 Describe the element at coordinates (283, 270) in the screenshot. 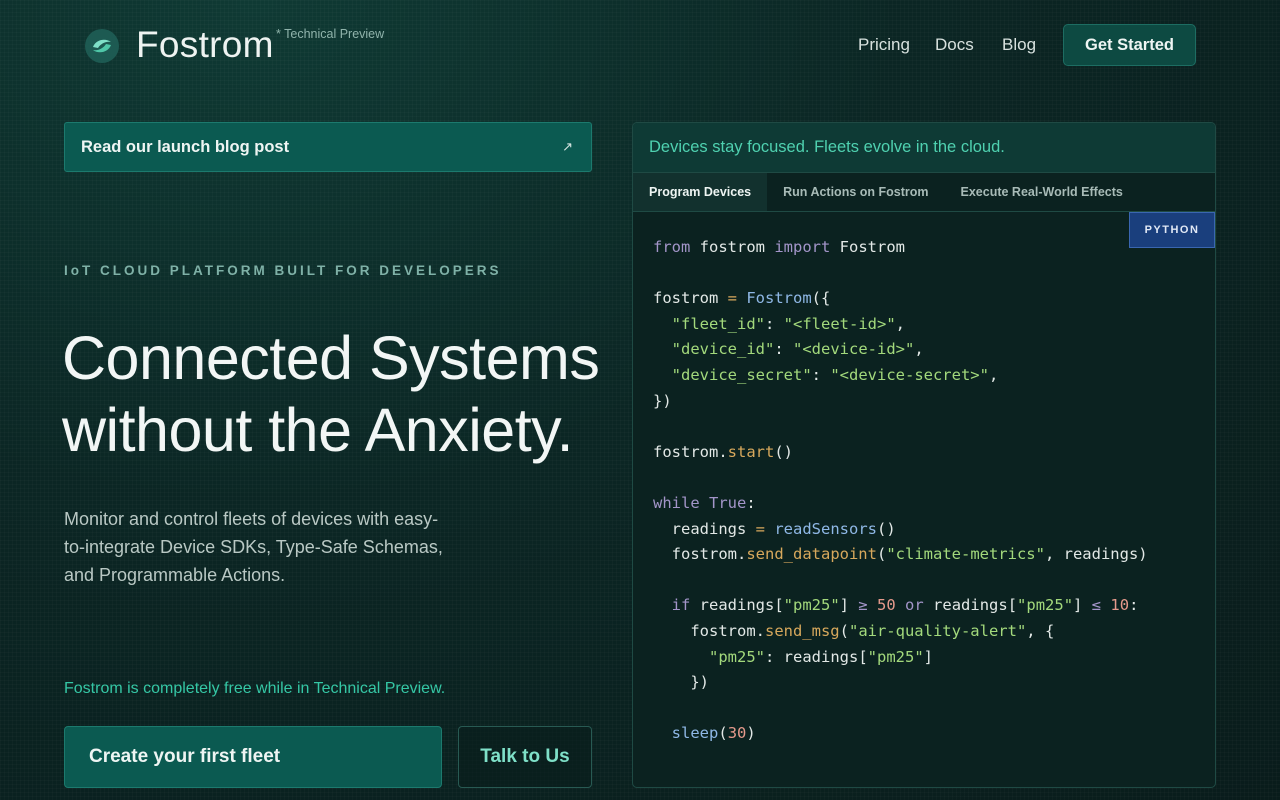

I see `hero-eyebrow: IoT CLOUD PLATFORM BUILT FOR DEVELOPERS` at that location.